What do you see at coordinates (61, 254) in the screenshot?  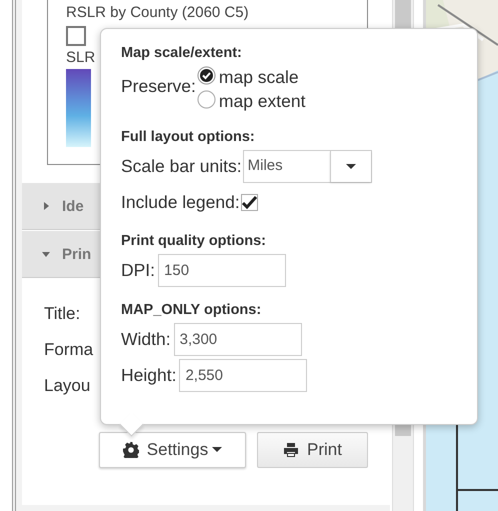 I see `section-header: Prin` at bounding box center [61, 254].